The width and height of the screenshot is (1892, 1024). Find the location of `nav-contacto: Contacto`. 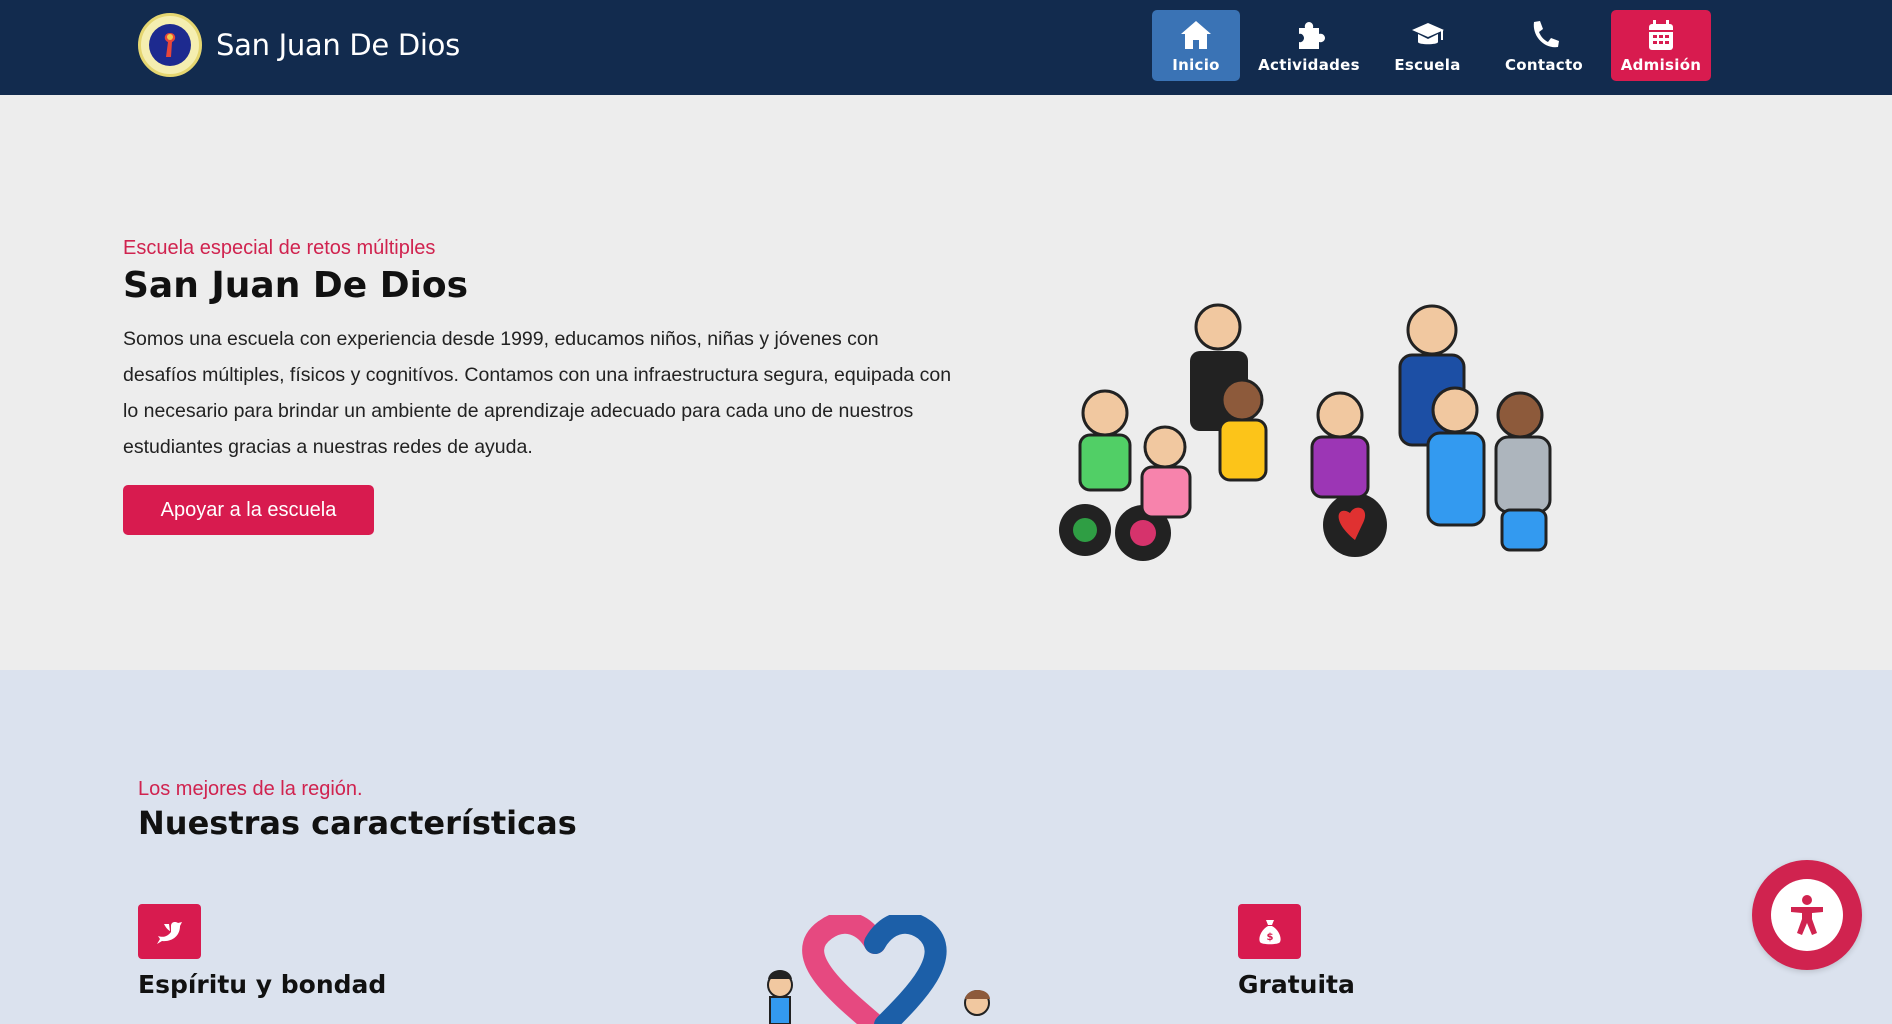

nav-contacto: Contacto is located at coordinates (1544, 45).